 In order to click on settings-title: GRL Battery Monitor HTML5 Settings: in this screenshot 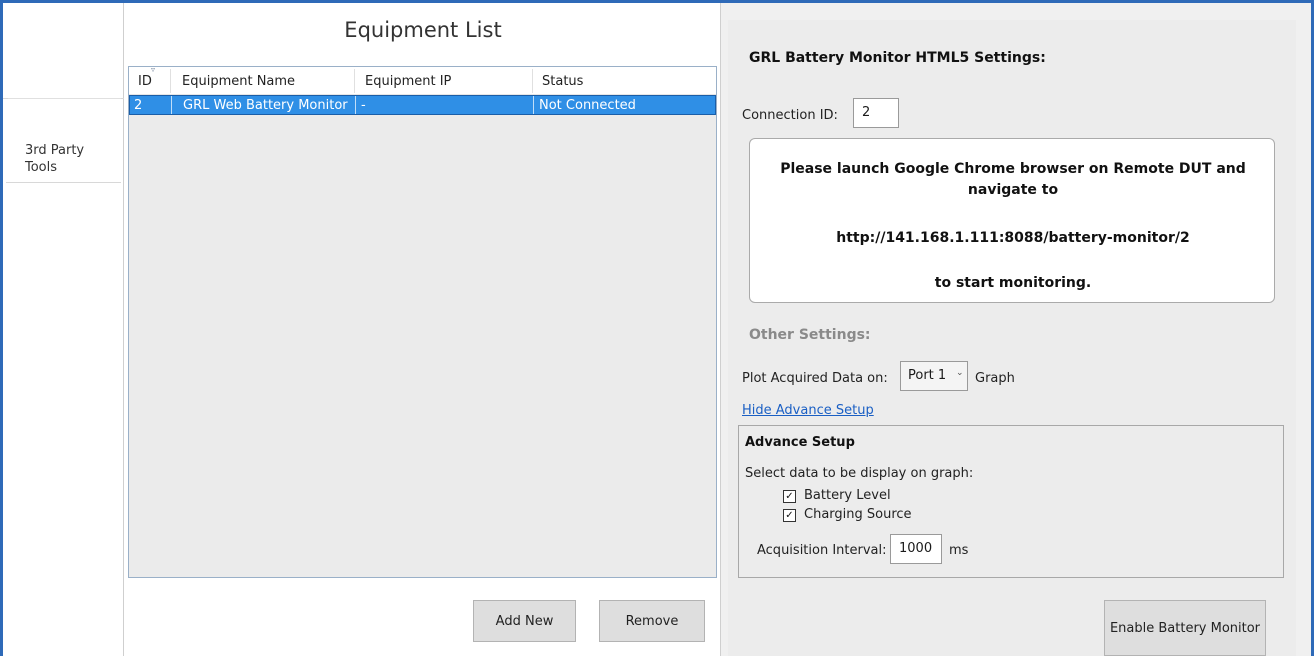, I will do `click(897, 58)`.